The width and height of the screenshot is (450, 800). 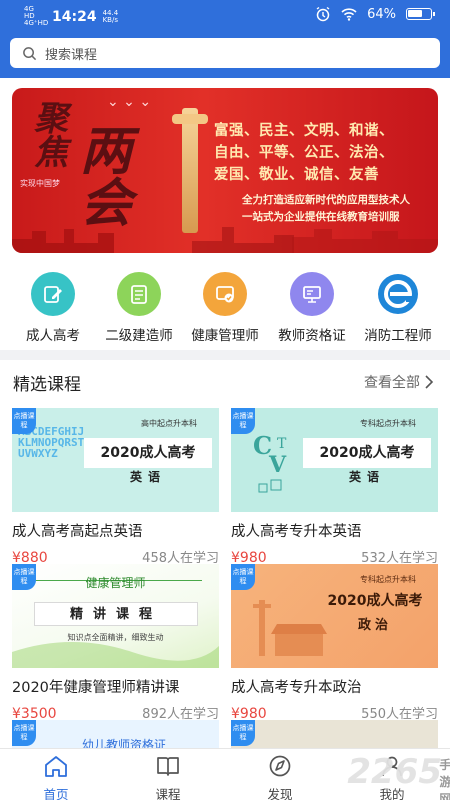 I want to click on category-fire-engineer: 消防工程师, so click(x=398, y=308).